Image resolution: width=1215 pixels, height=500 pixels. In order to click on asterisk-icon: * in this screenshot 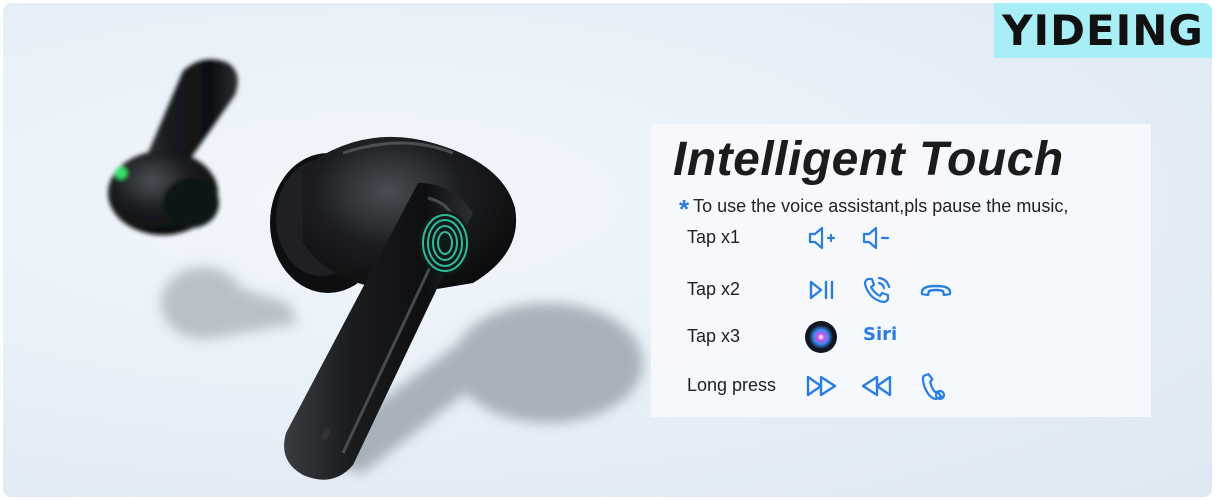, I will do `click(684, 209)`.